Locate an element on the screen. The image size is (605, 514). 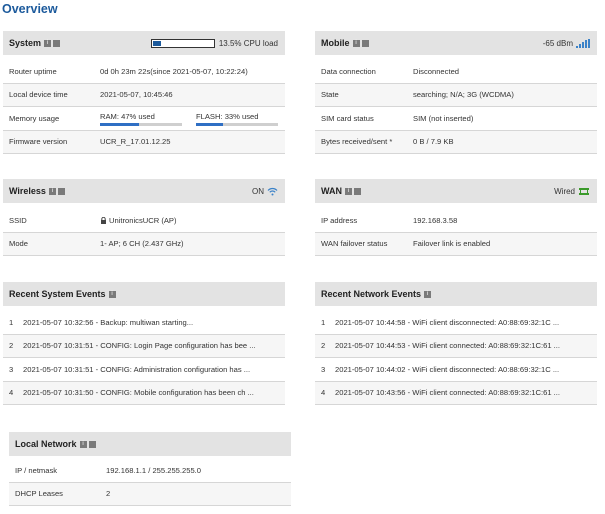
ram-usage-text: RAM: 47% used is located at coordinates (127, 116).